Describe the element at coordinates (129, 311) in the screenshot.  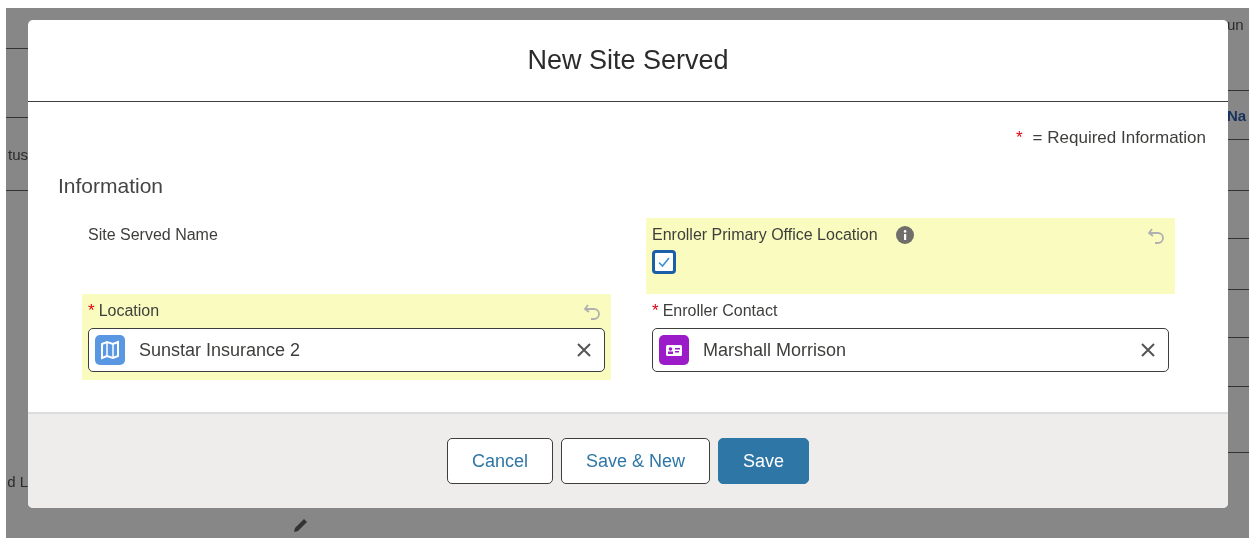
I see `field-label: Location` at that location.